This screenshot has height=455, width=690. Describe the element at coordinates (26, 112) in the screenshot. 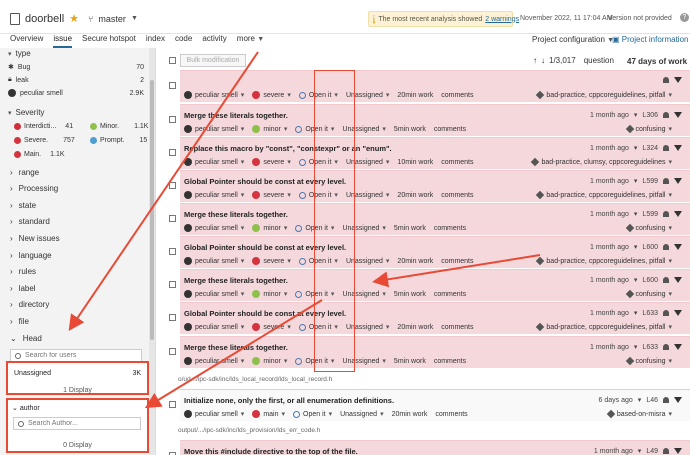

I see `severity-facet-header: ▾ Severity` at that location.